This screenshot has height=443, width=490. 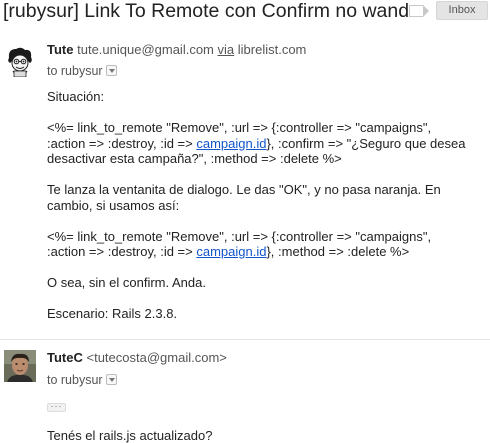 I want to click on code-text: }, :method => :delete %>, so click(x=338, y=251).